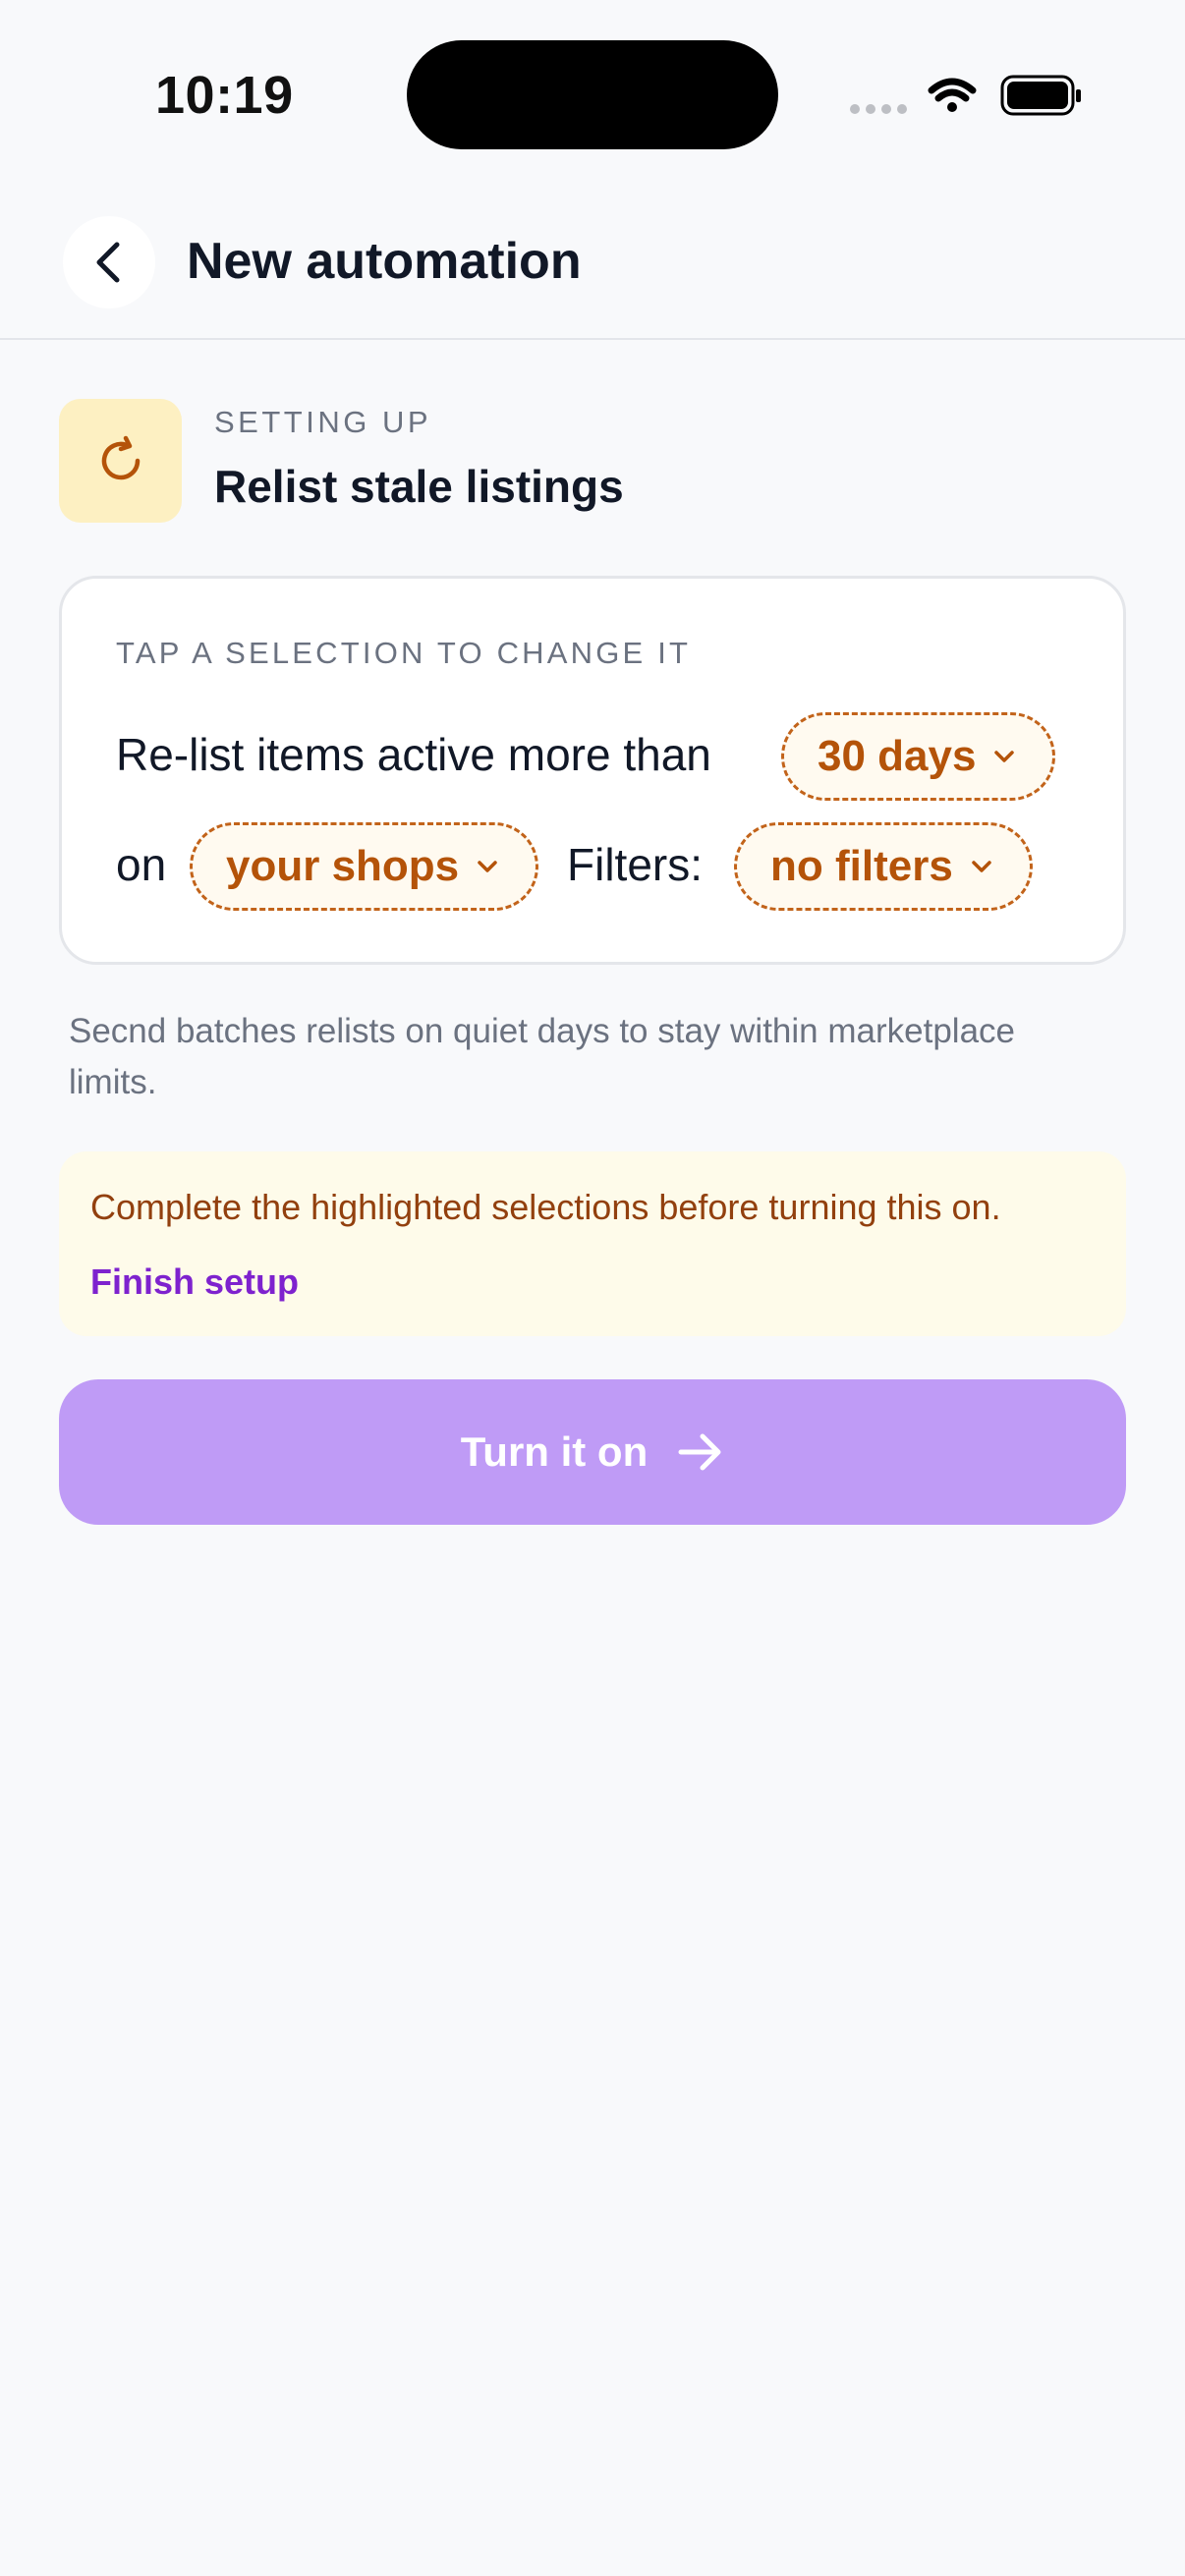 The image size is (1185, 2576). What do you see at coordinates (699, 1452) in the screenshot?
I see `arrow-right-icon` at bounding box center [699, 1452].